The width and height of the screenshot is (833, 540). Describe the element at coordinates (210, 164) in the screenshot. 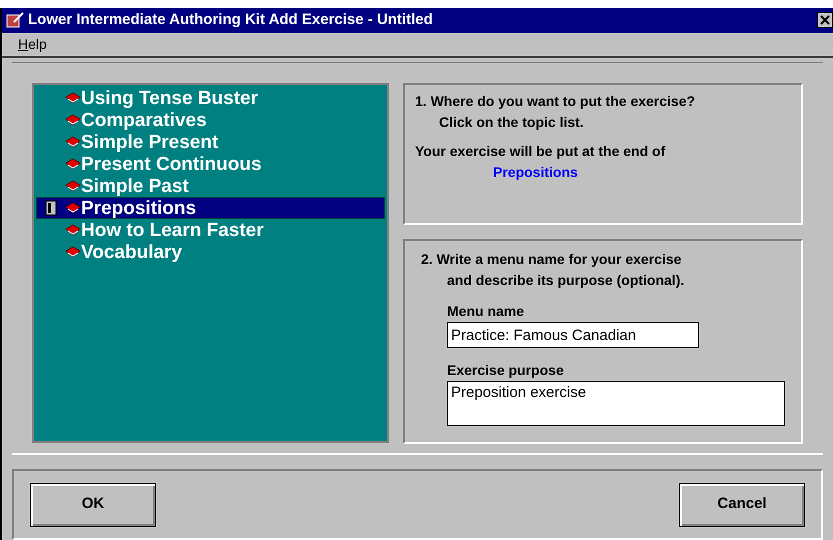

I see `topic-item: Present Continuous` at that location.